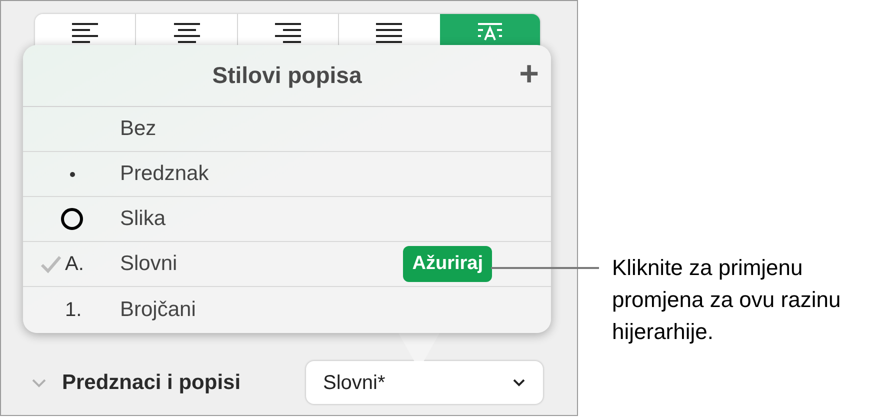  What do you see at coordinates (158, 309) in the screenshot?
I see `style-name: Brojčani` at bounding box center [158, 309].